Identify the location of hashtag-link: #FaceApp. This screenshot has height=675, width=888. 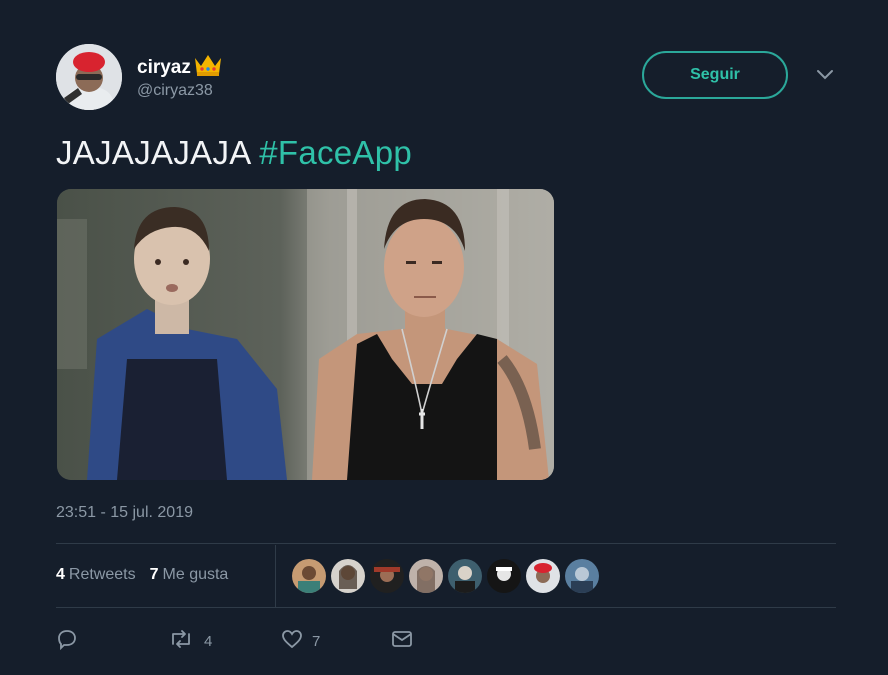
(335, 152).